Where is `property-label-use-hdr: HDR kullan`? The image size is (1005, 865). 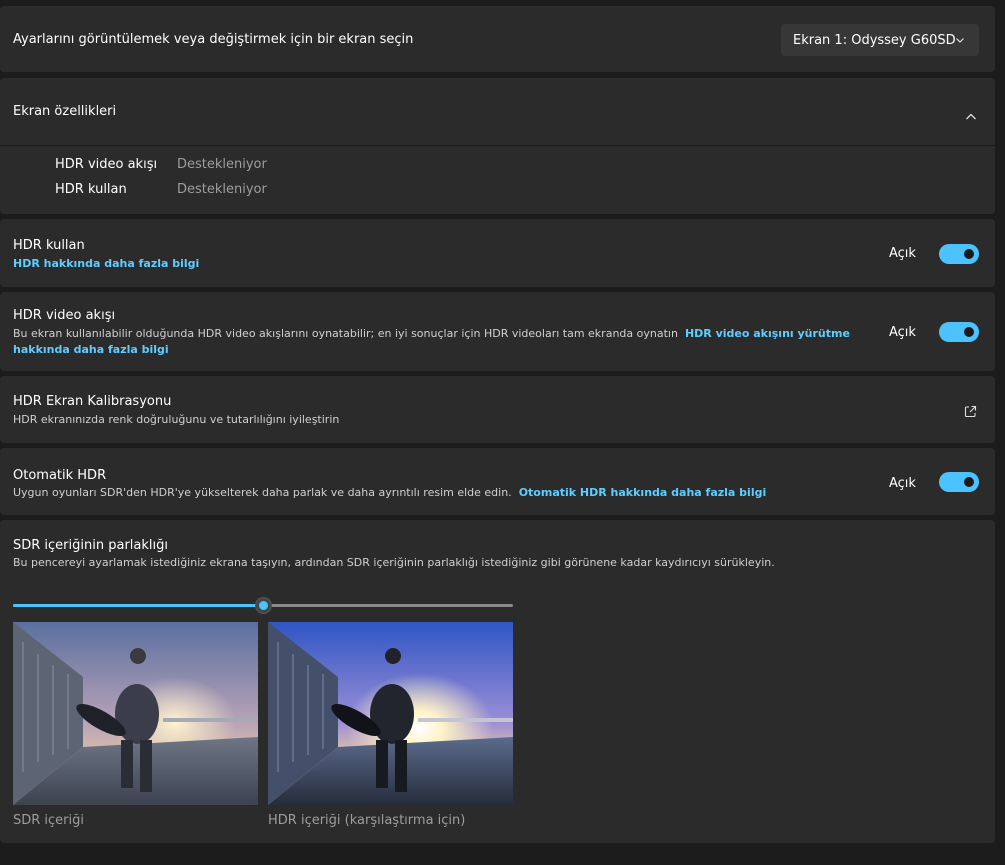 property-label-use-hdr: HDR kullan is located at coordinates (91, 189).